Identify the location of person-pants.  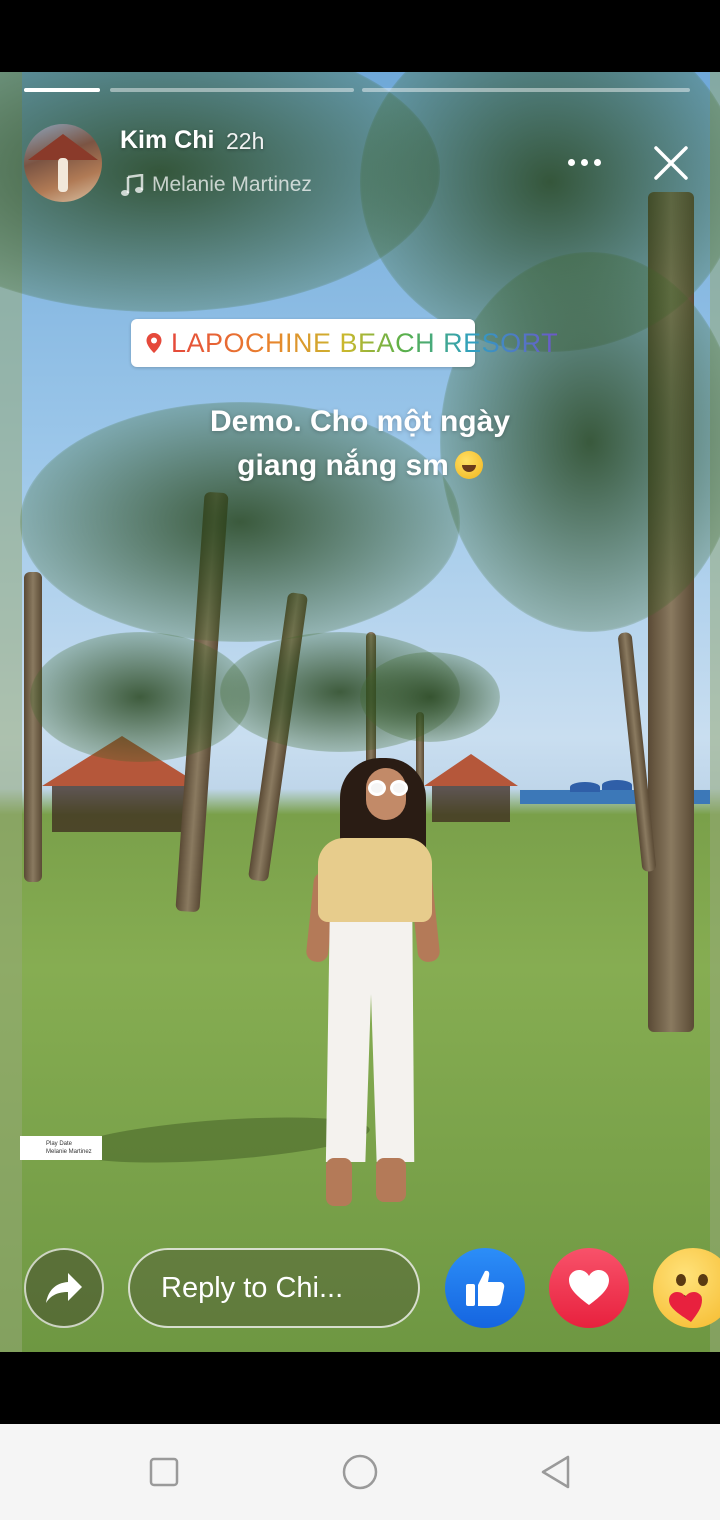
(370, 1042).